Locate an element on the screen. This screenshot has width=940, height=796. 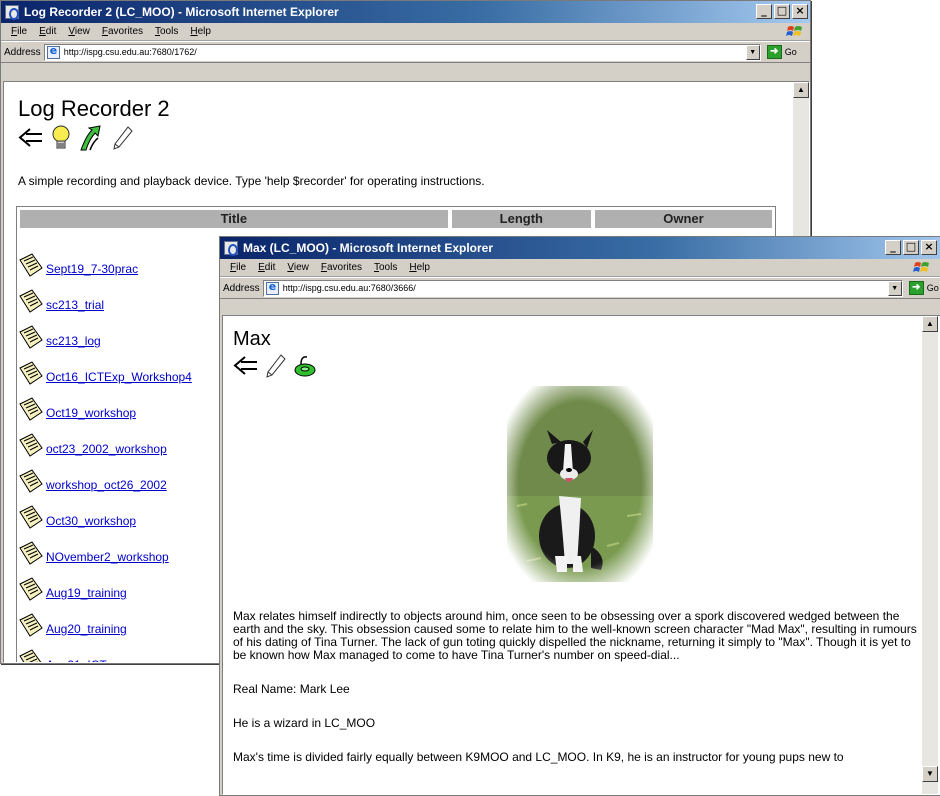
address-input: http://ispg.csu.edu.au:7680/1762/ ▼ is located at coordinates (402, 52).